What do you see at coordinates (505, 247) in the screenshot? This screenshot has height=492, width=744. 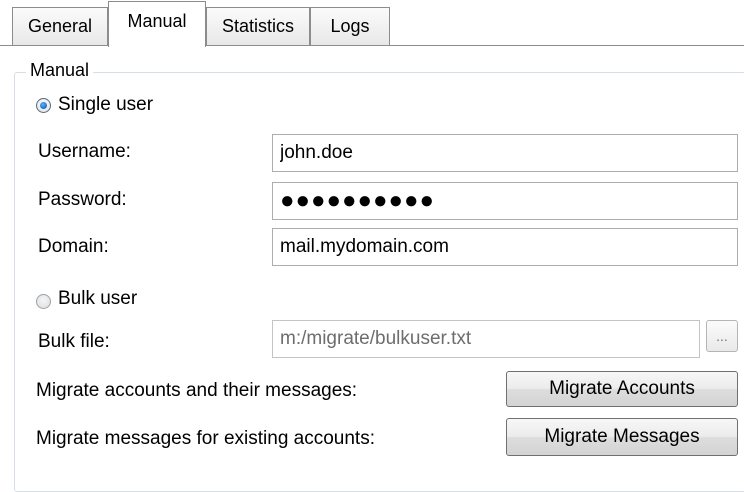 I see `domain-field` at bounding box center [505, 247].